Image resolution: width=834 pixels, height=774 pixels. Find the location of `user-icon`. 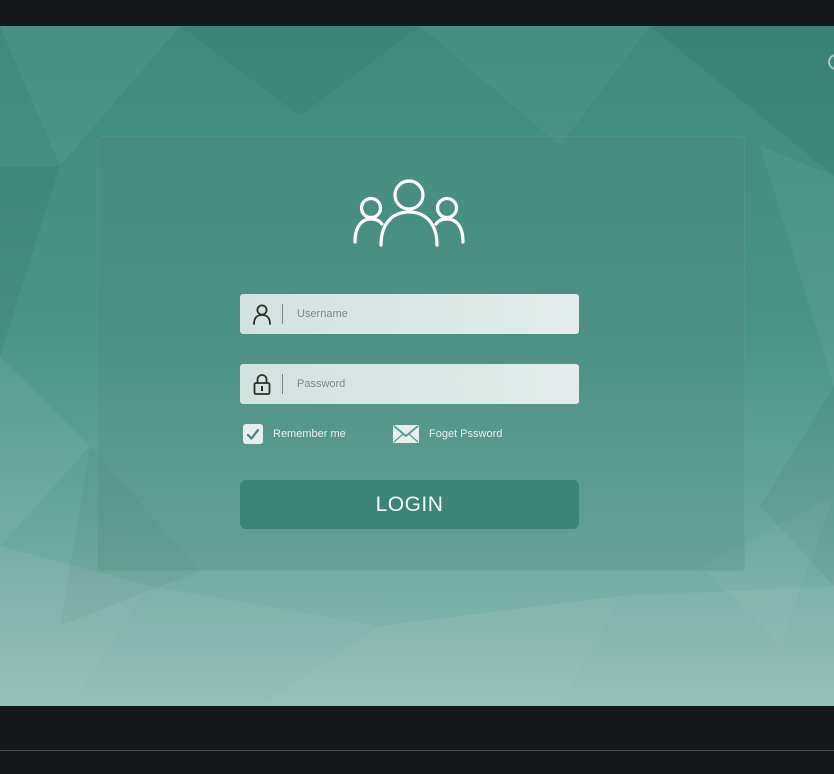

user-icon is located at coordinates (262, 314).